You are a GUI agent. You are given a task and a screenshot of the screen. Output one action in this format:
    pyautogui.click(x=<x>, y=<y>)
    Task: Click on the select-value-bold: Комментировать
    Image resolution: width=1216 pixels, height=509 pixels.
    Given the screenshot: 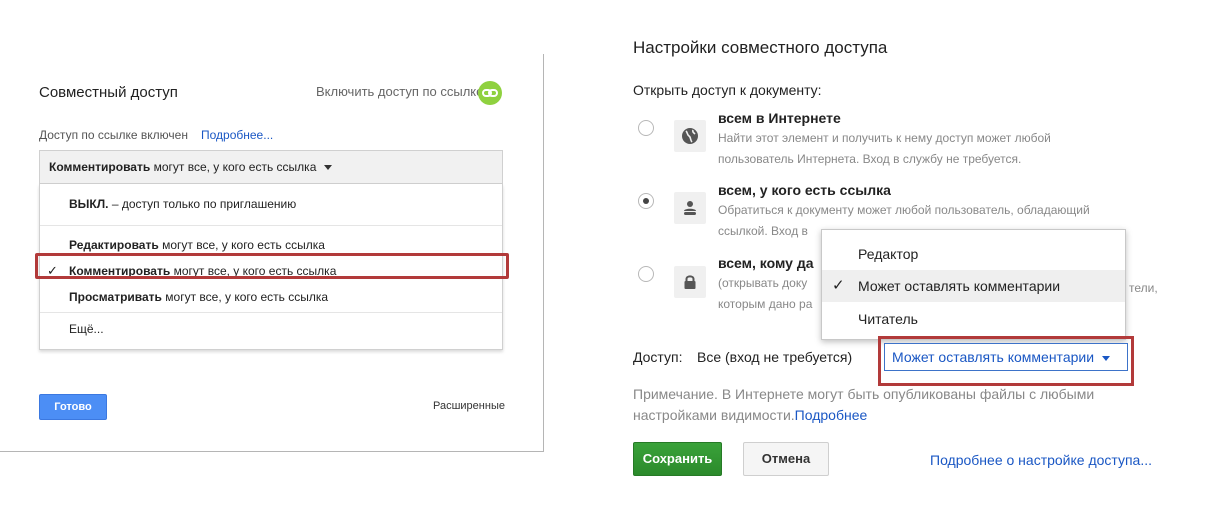 What is the action you would take?
    pyautogui.click(x=100, y=167)
    